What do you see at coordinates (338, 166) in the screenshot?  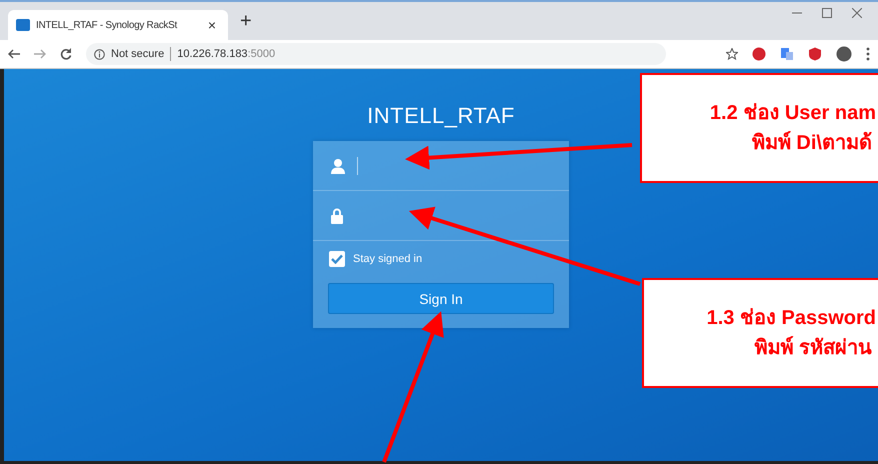 I see `user-icon` at bounding box center [338, 166].